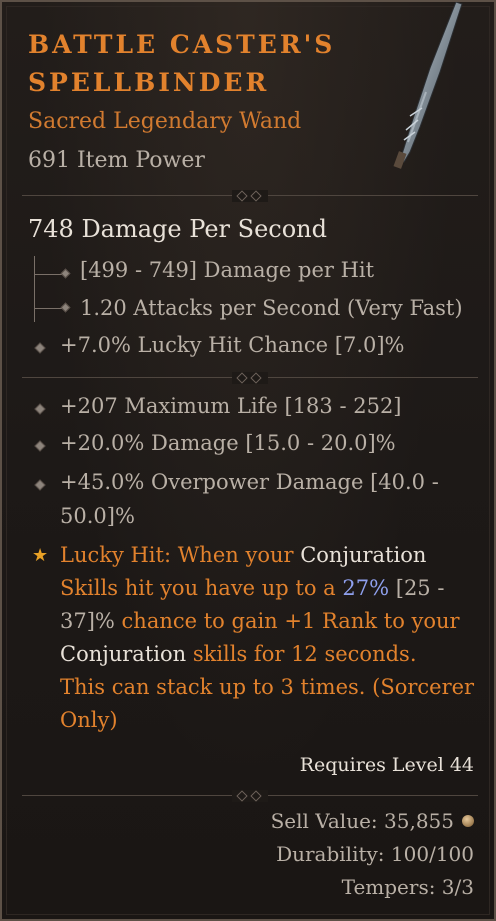 The image size is (496, 921). What do you see at coordinates (362, 821) in the screenshot?
I see `sell-value-text: Sell Value: 35,855` at bounding box center [362, 821].